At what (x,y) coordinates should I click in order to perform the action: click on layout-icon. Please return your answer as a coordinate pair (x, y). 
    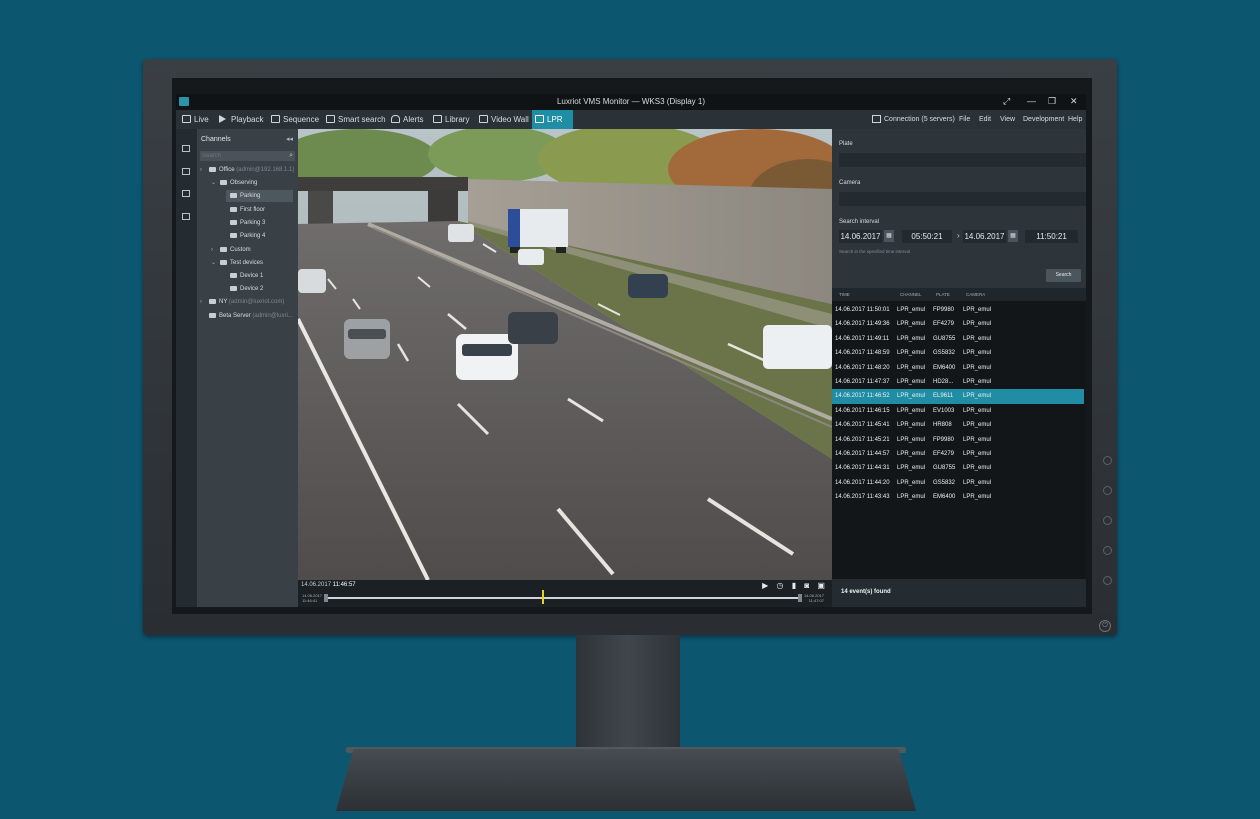
    Looking at the image, I should click on (186, 216).